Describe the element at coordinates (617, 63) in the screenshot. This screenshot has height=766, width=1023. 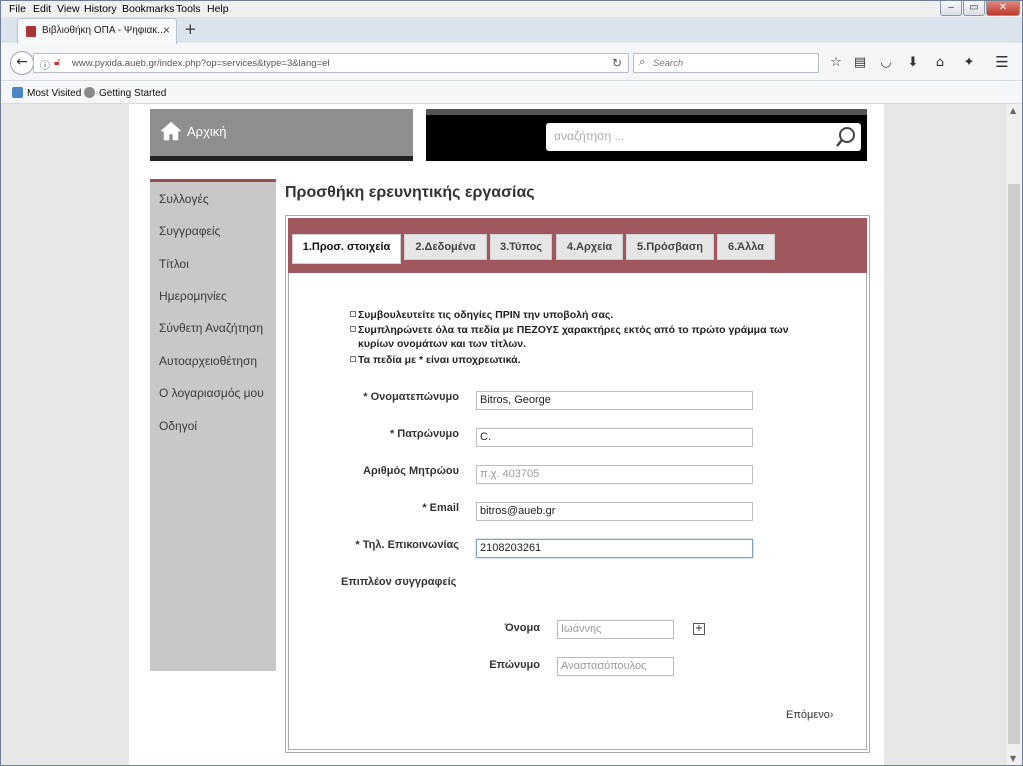
I see `reload-icon: ↻` at that location.